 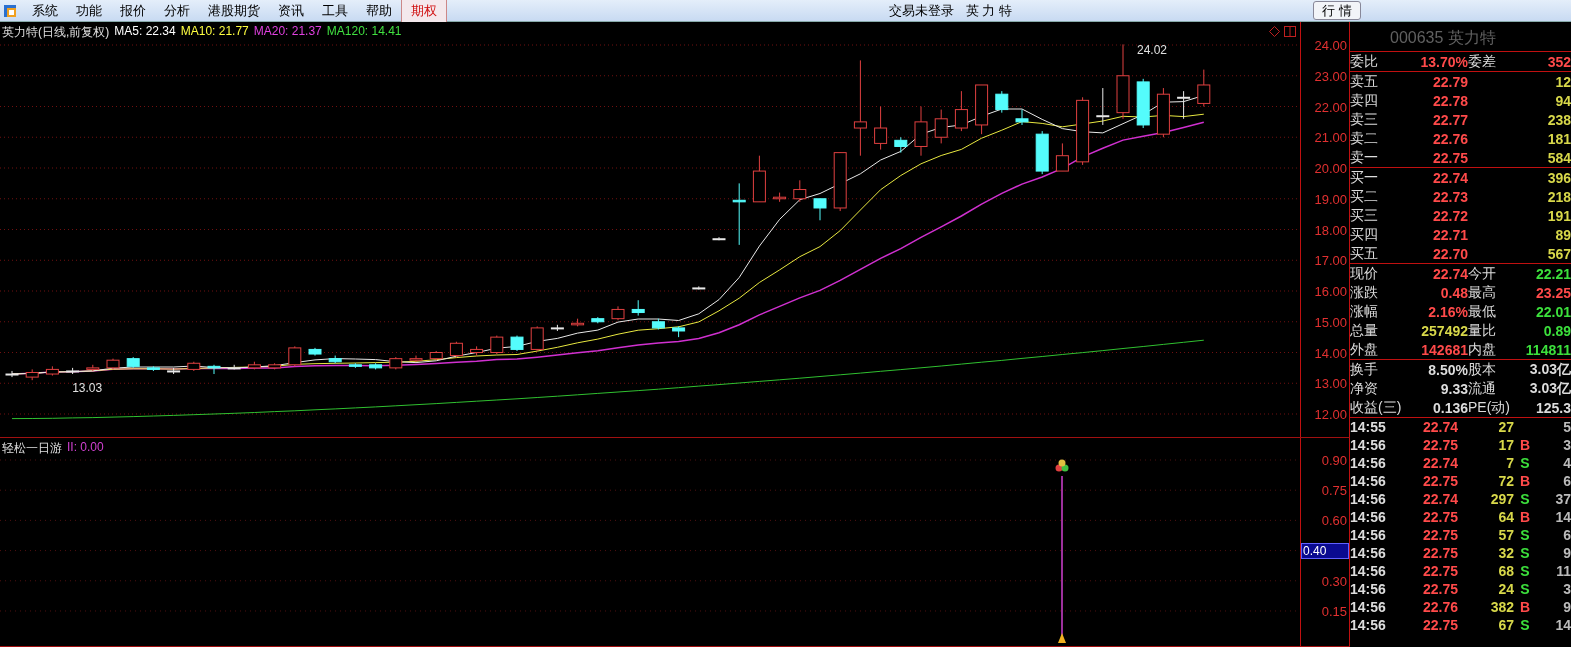 I want to click on trade-count: 11, so click(x=1563, y=571).